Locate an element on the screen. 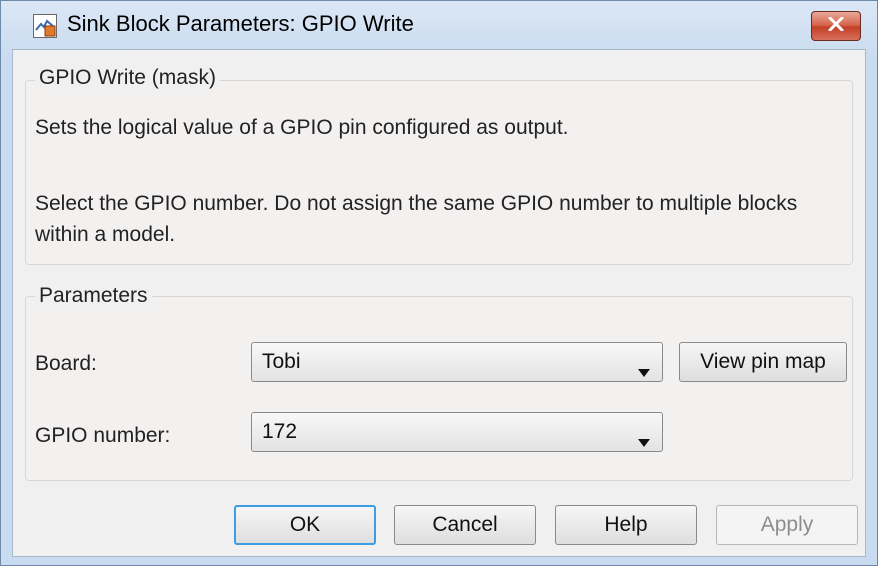 The image size is (878, 566). window-title: Sink Block Parameters: GPIO Write is located at coordinates (240, 23).